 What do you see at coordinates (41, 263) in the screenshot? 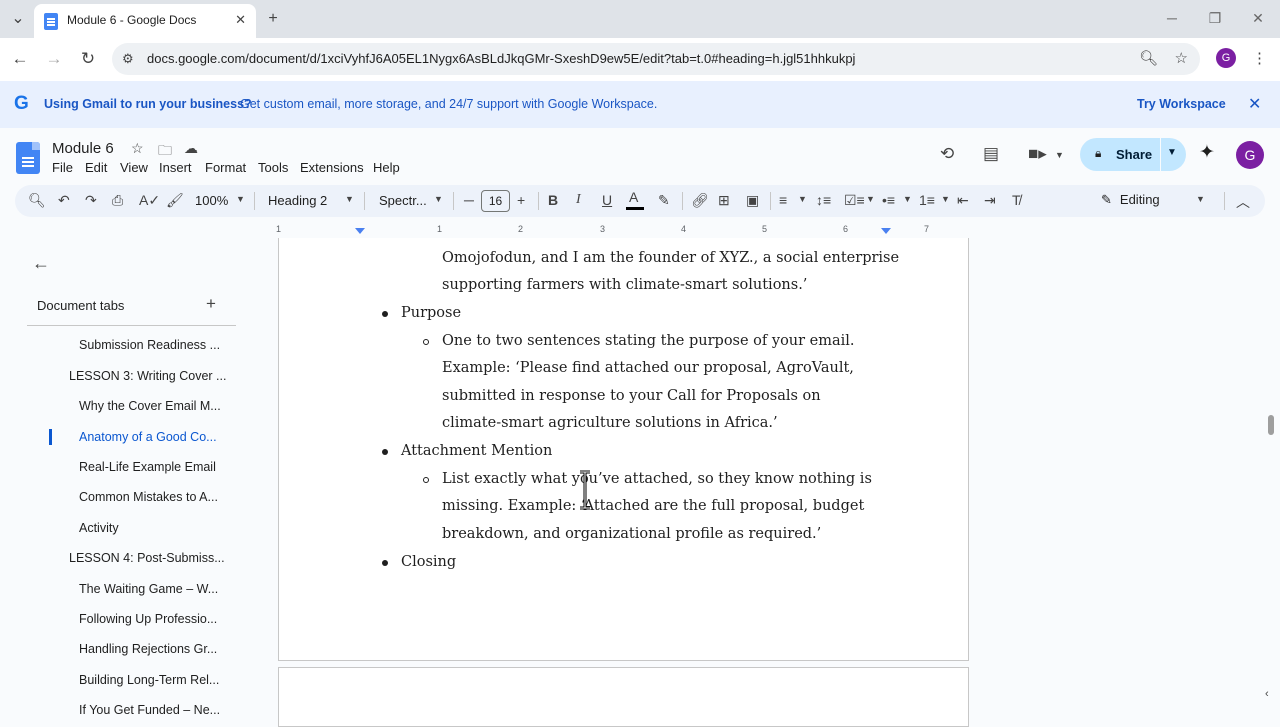
I see `close-outline-back-icon: ←` at bounding box center [41, 263].